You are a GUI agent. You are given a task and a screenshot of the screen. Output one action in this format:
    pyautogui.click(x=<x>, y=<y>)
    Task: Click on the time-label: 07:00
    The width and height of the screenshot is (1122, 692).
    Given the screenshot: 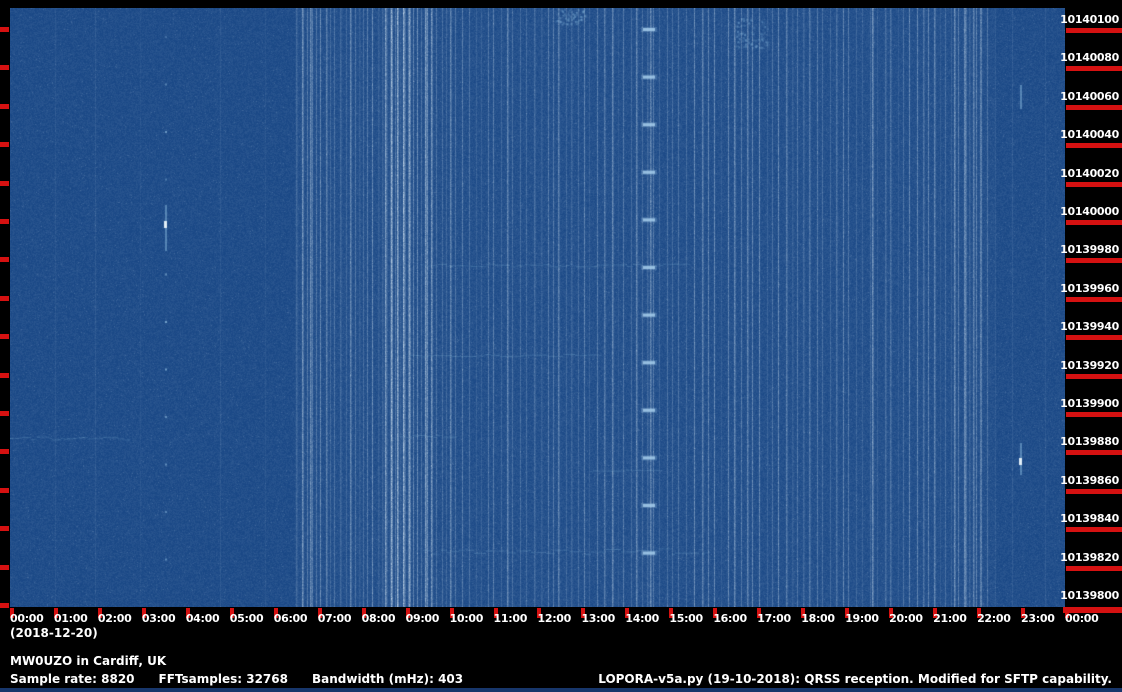 What is the action you would take?
    pyautogui.click(x=334, y=618)
    